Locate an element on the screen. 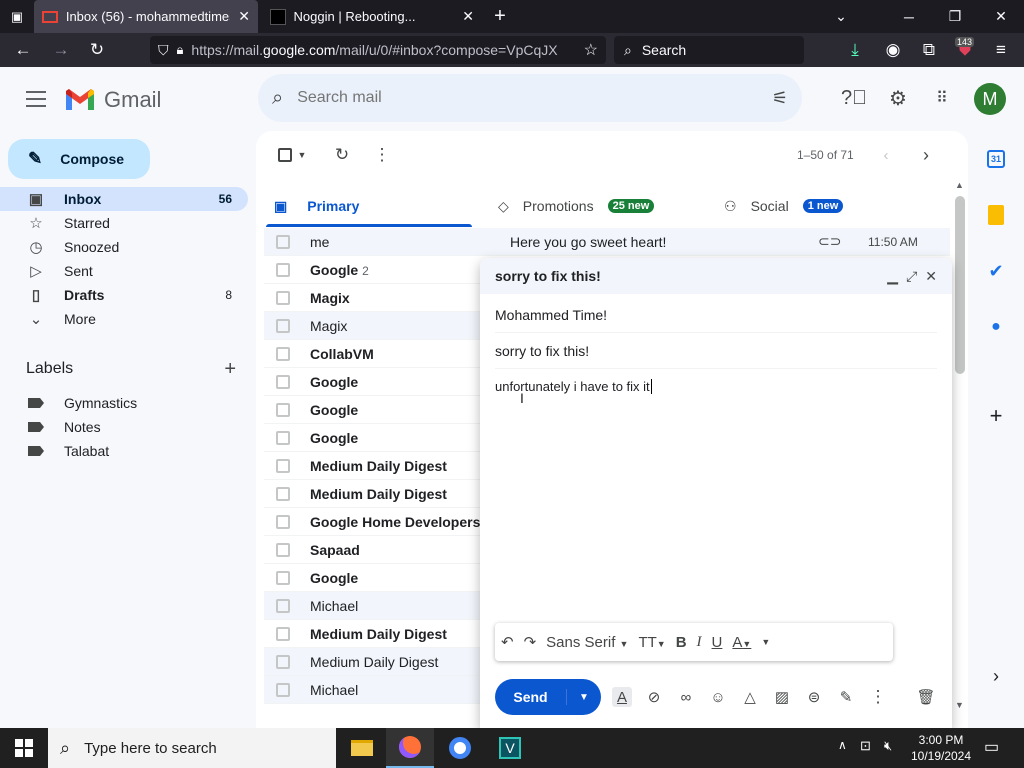 The image size is (1024, 768). nav-item-inbox: ▣ Inbox 56 is located at coordinates (124, 199).